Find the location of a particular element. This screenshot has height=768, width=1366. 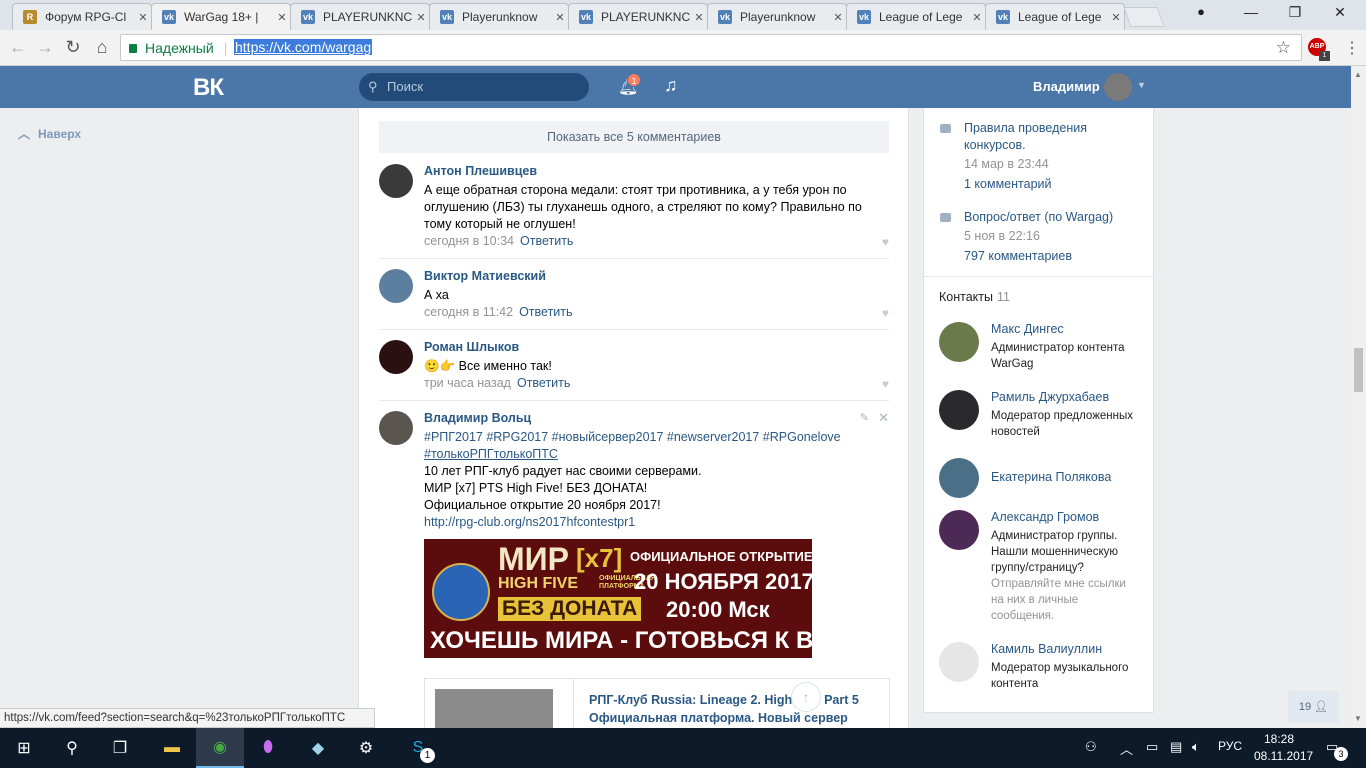

comment-author: Виктор Матиевский is located at coordinates (485, 276).